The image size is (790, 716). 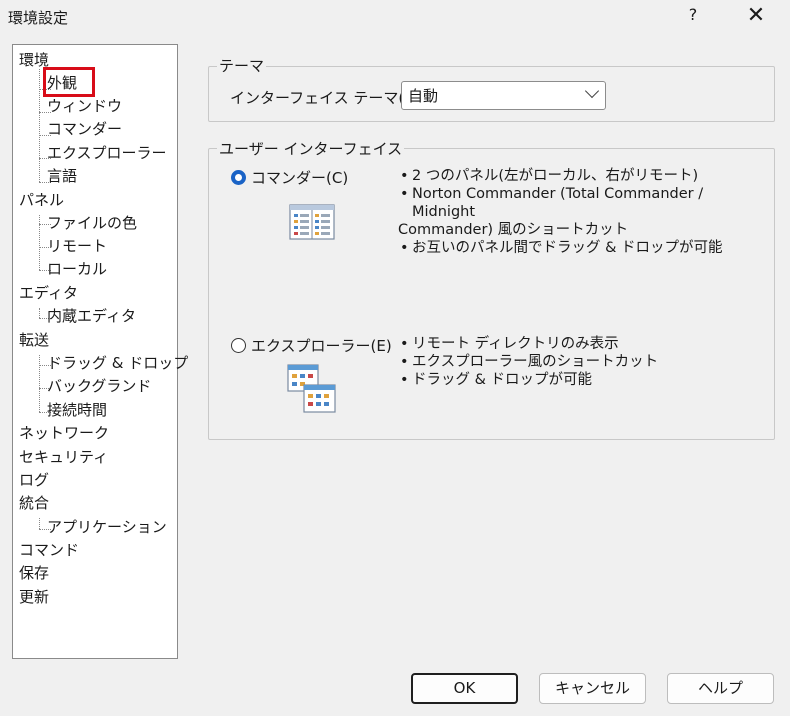 What do you see at coordinates (312, 224) in the screenshot?
I see `commander-layout-icon` at bounding box center [312, 224].